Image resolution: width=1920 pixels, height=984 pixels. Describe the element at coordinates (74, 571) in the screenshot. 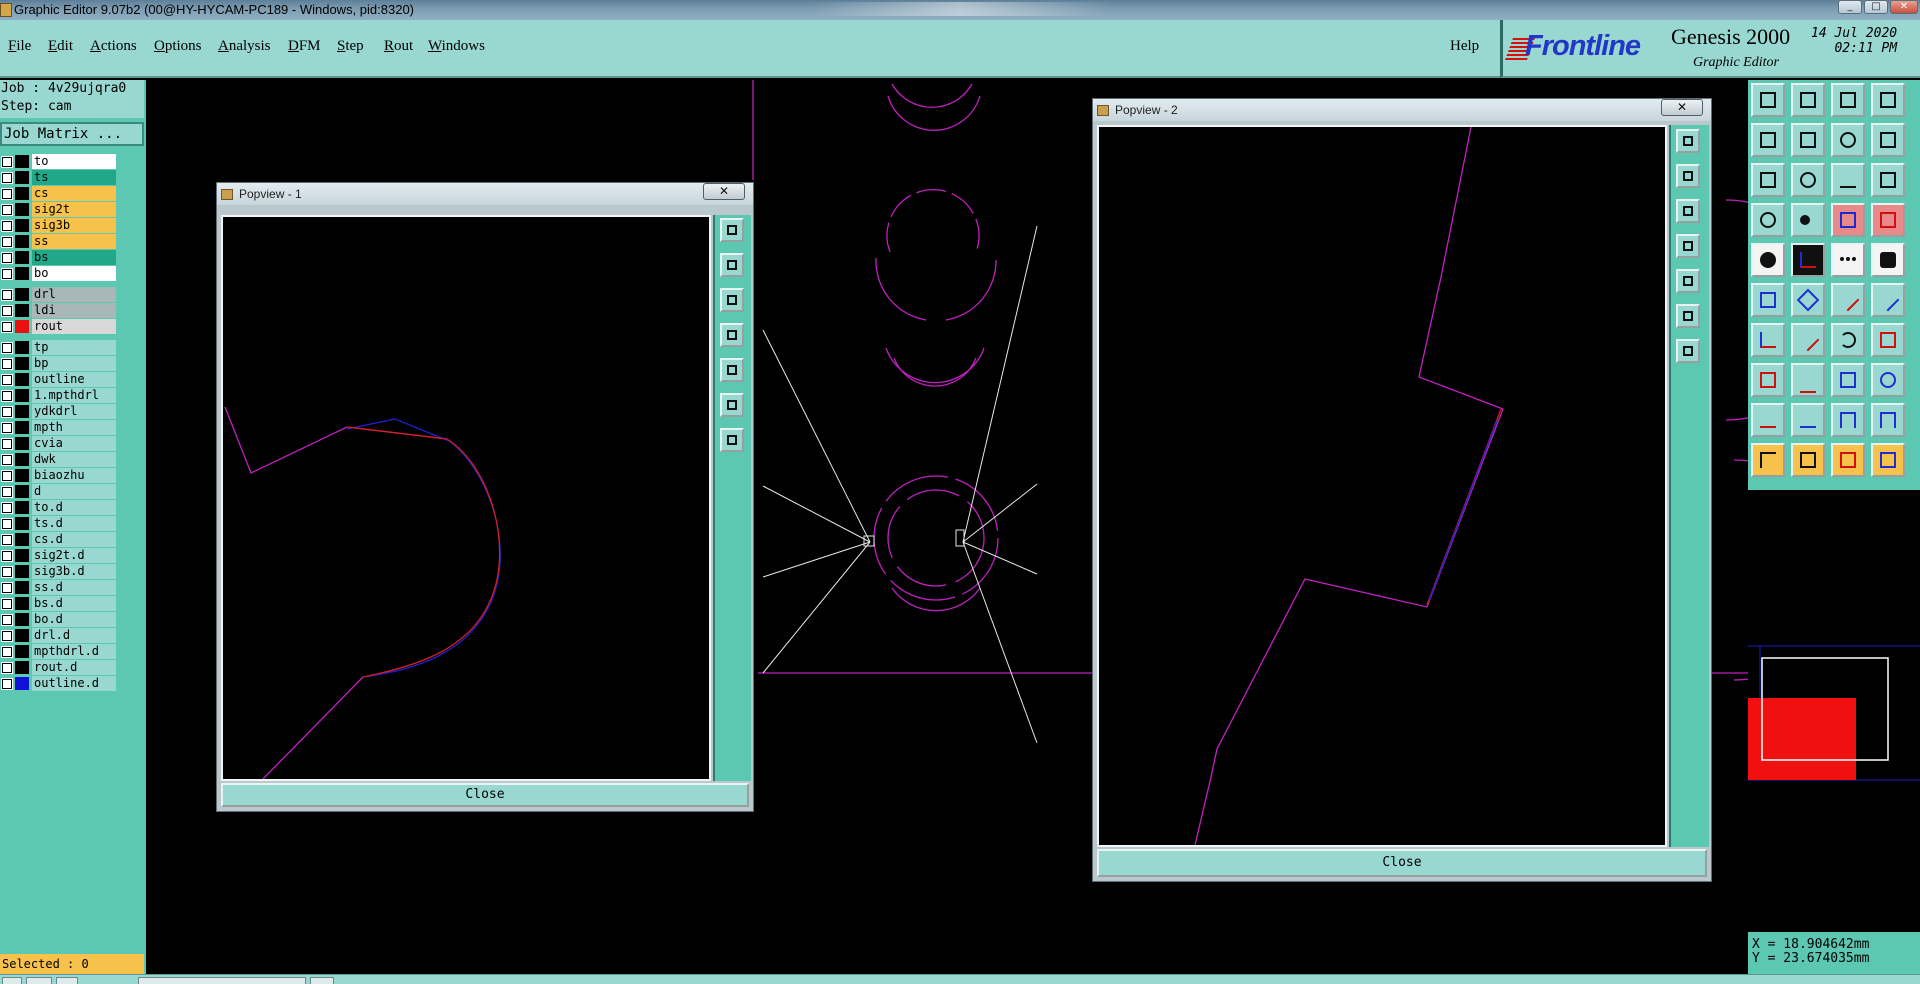

I see `layer-name: sig3b.d` at that location.